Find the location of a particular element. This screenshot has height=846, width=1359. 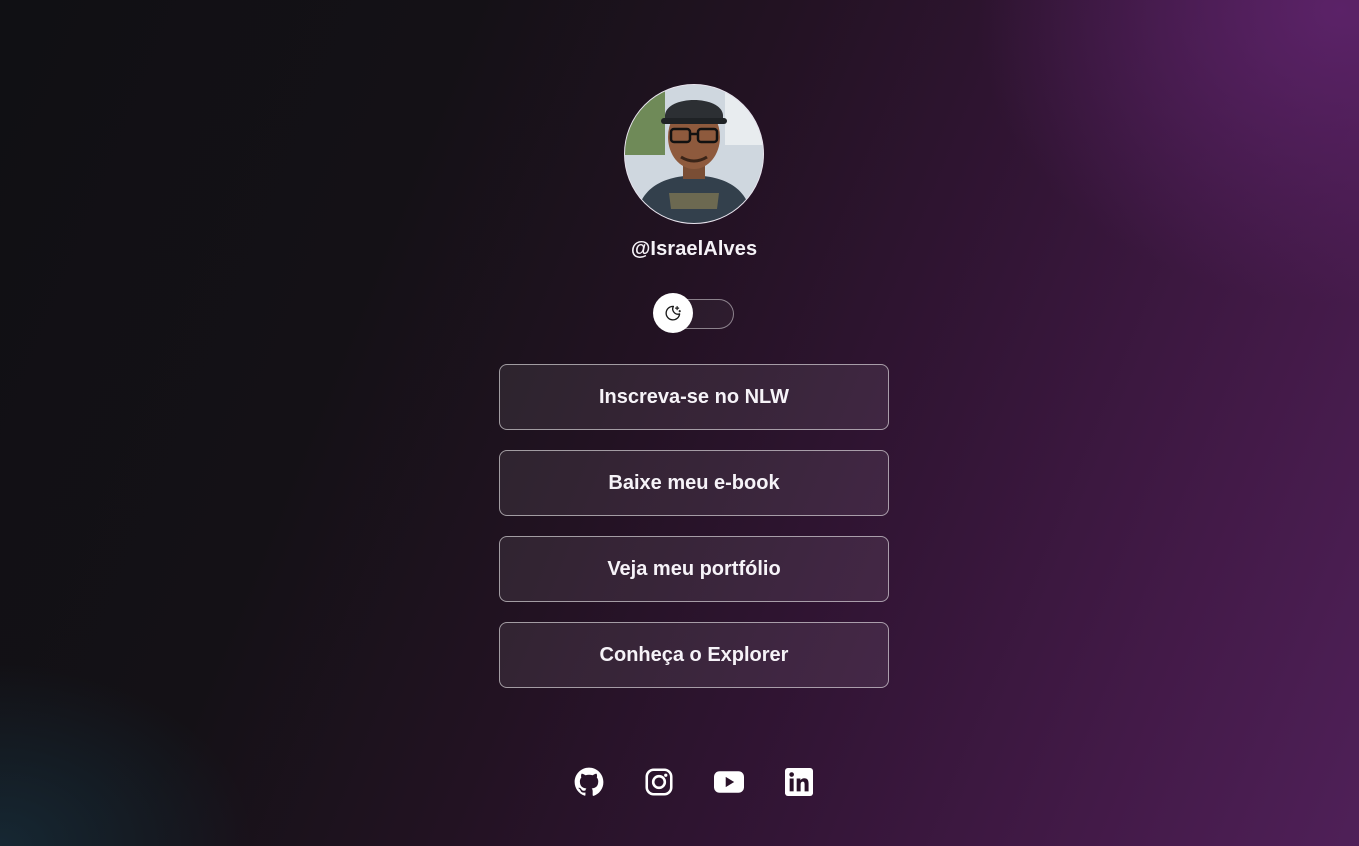

linkedin-link is located at coordinates (799, 782).